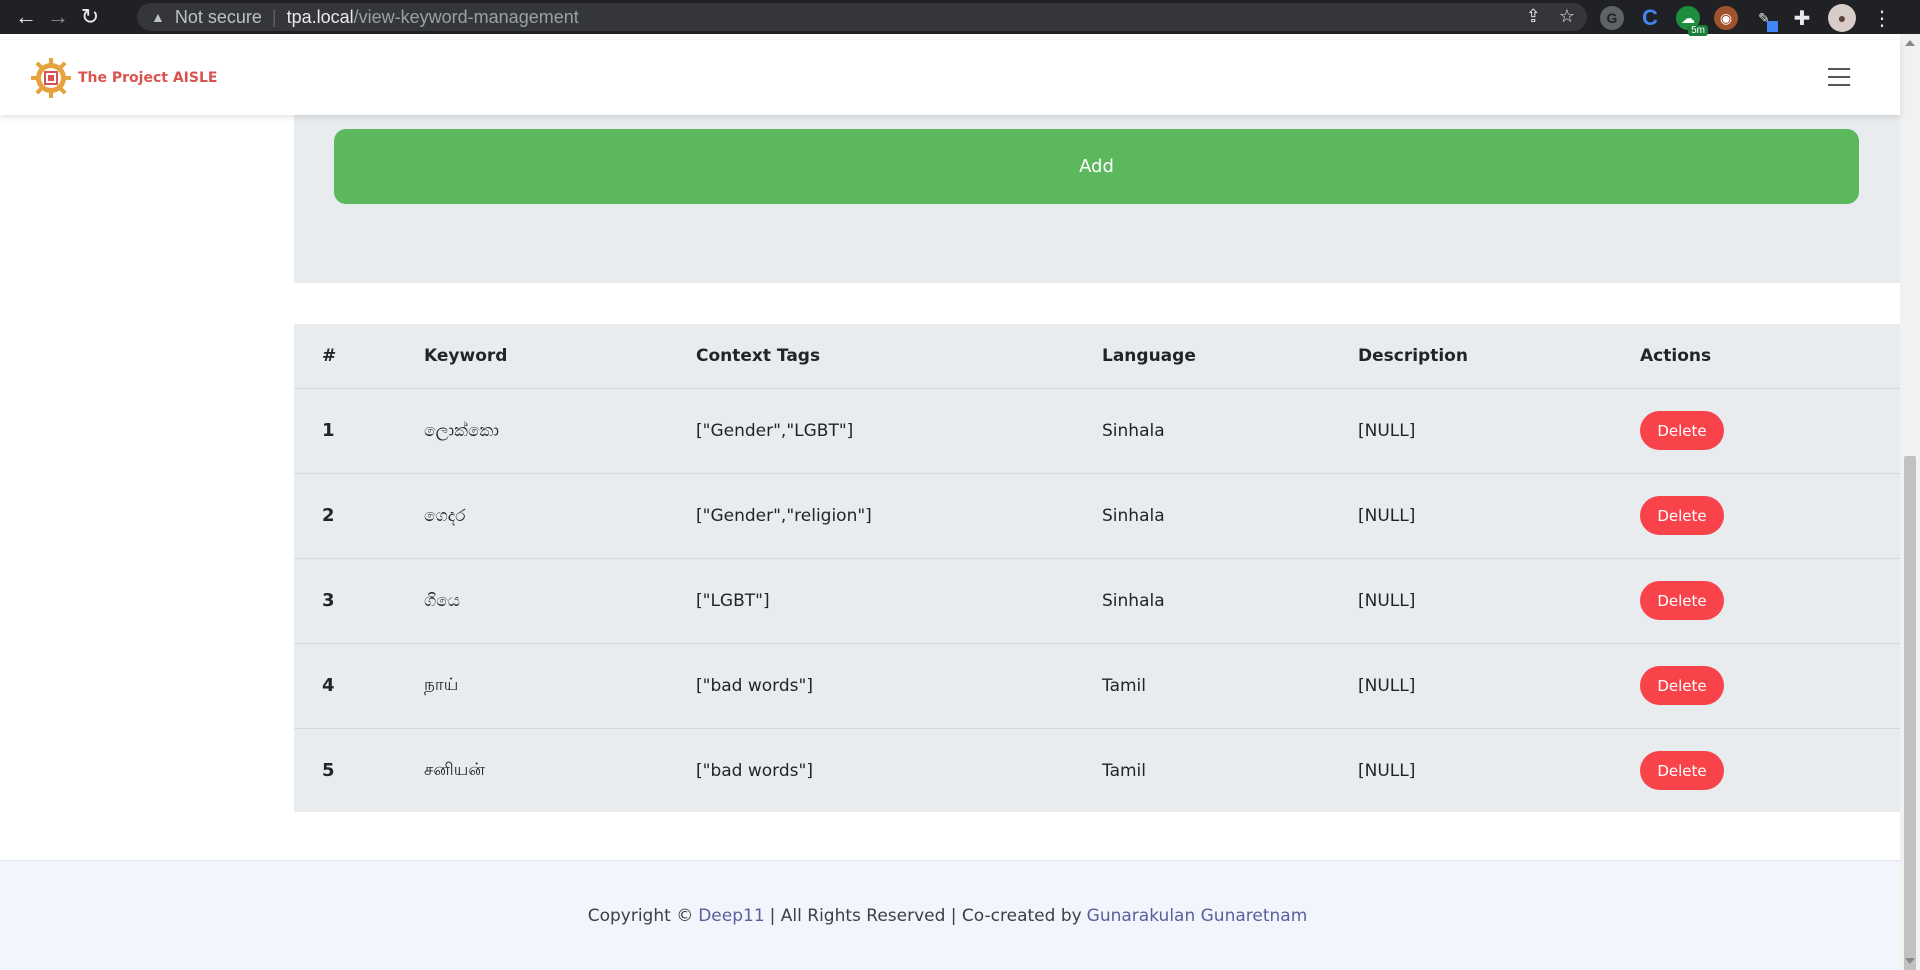 This screenshot has width=1920, height=970. What do you see at coordinates (1882, 18) in the screenshot?
I see `kebab-menu-icon: ⋮` at bounding box center [1882, 18].